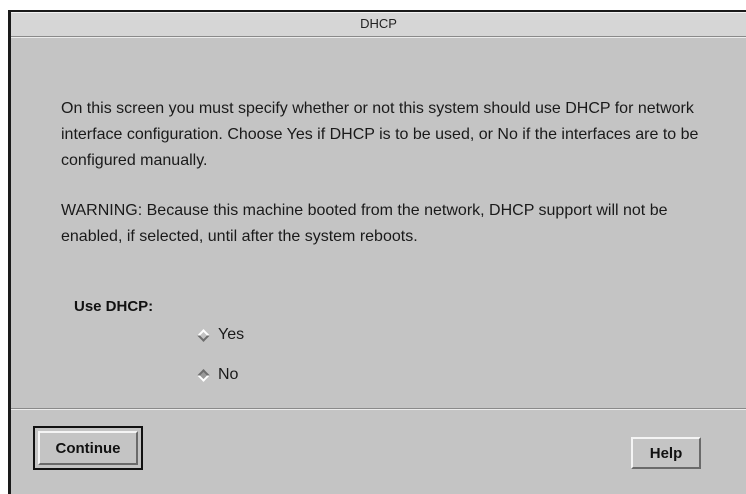 The image size is (746, 494). I want to click on dhcp-no-radio: No, so click(218, 375).